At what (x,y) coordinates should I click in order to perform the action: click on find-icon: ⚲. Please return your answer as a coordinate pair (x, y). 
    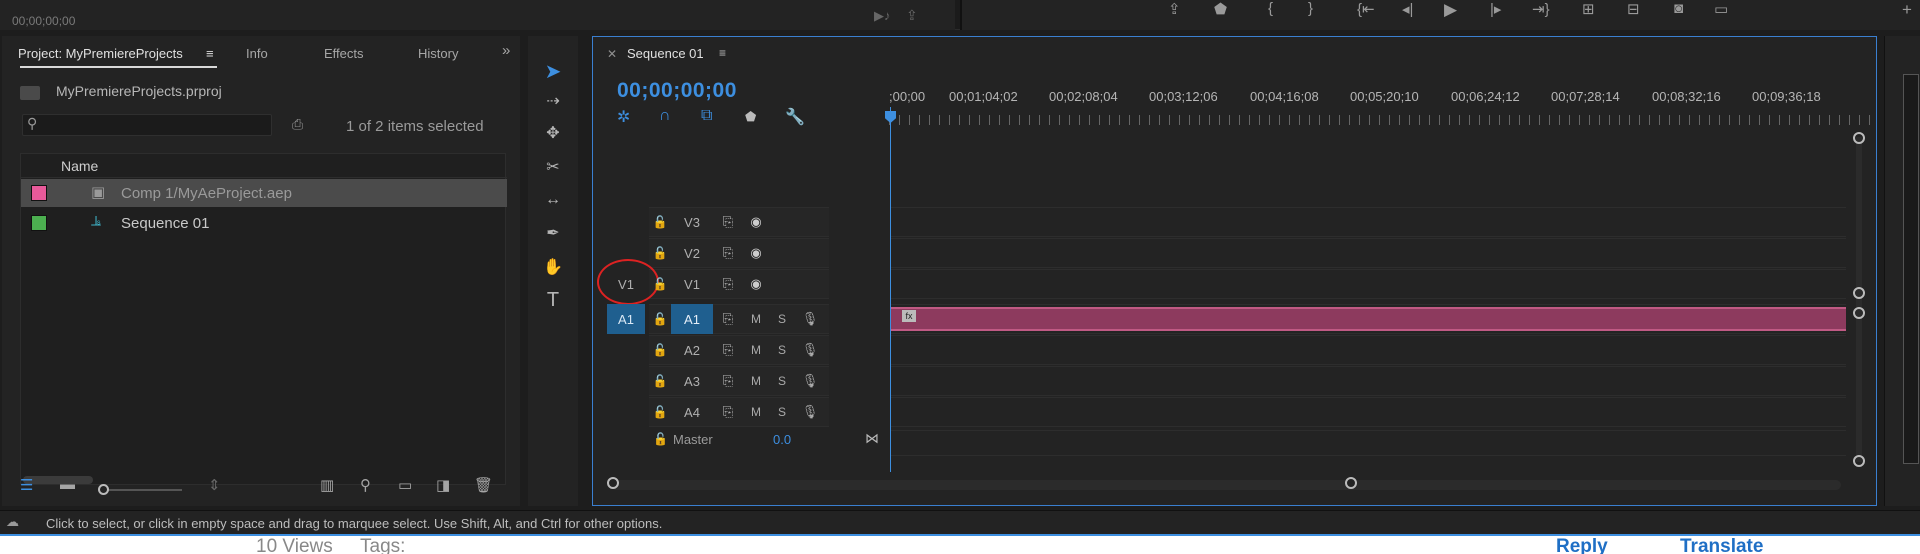
    Looking at the image, I should click on (365, 485).